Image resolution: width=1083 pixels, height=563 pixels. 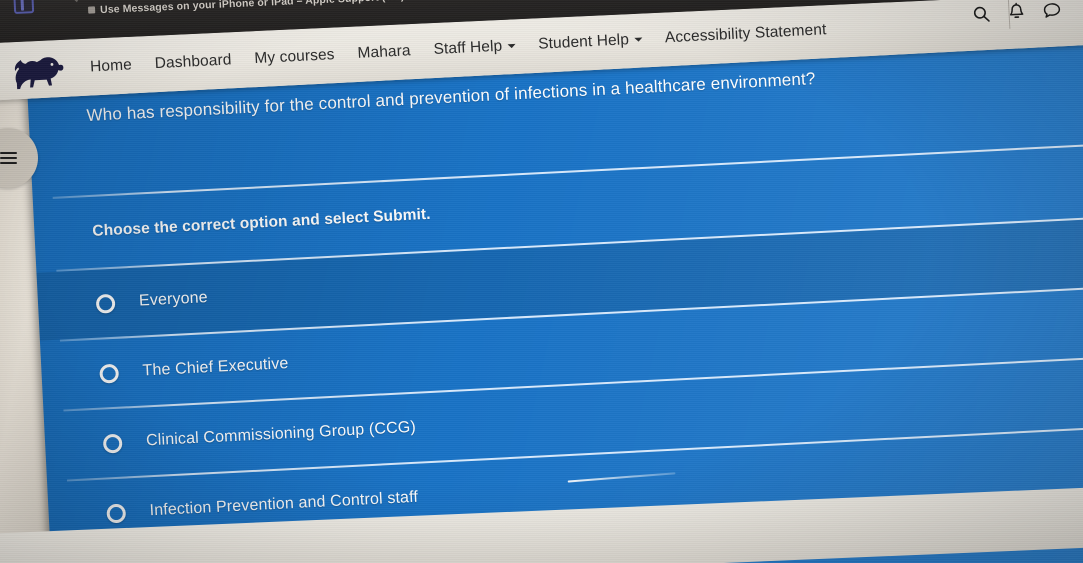 What do you see at coordinates (24, 7) in the screenshot?
I see `app-icon` at bounding box center [24, 7].